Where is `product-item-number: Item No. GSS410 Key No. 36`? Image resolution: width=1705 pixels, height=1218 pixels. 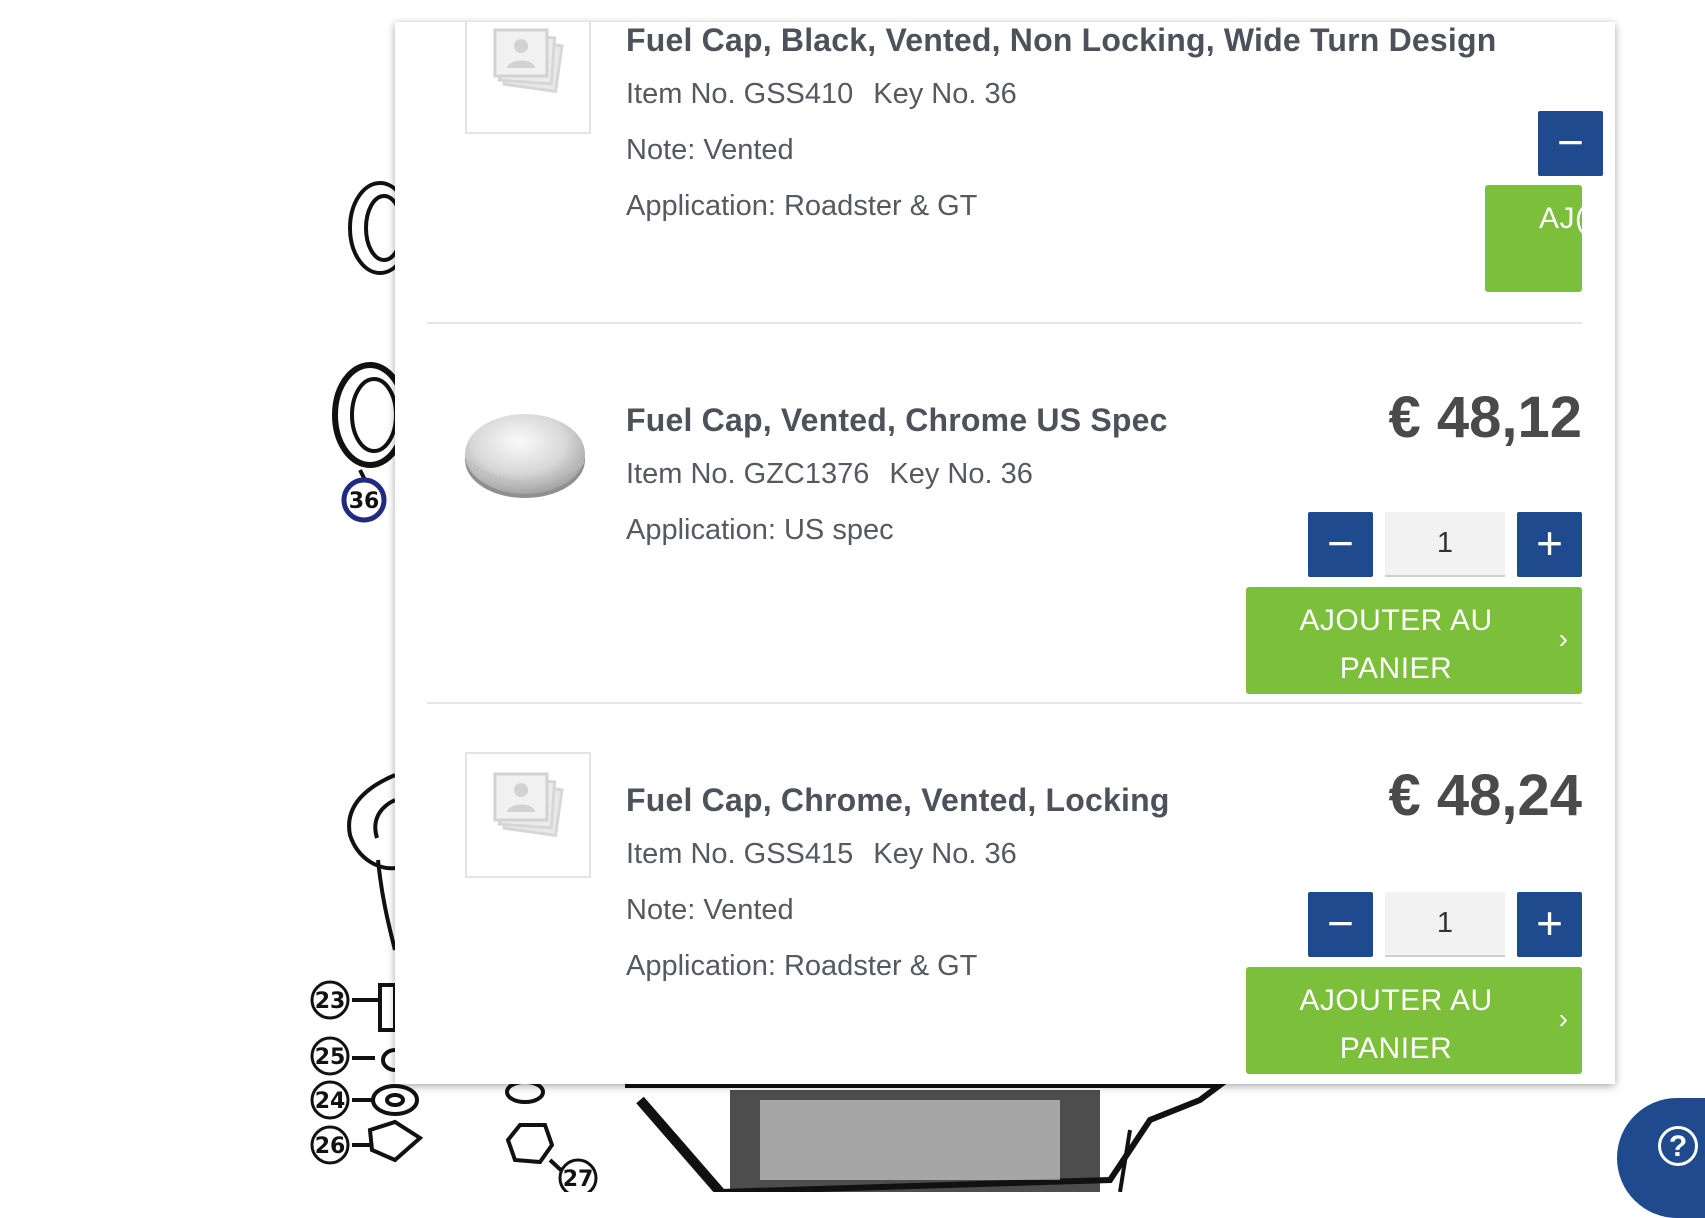 product-item-number: Item No. GSS410 Key No. 36 is located at coordinates (821, 94).